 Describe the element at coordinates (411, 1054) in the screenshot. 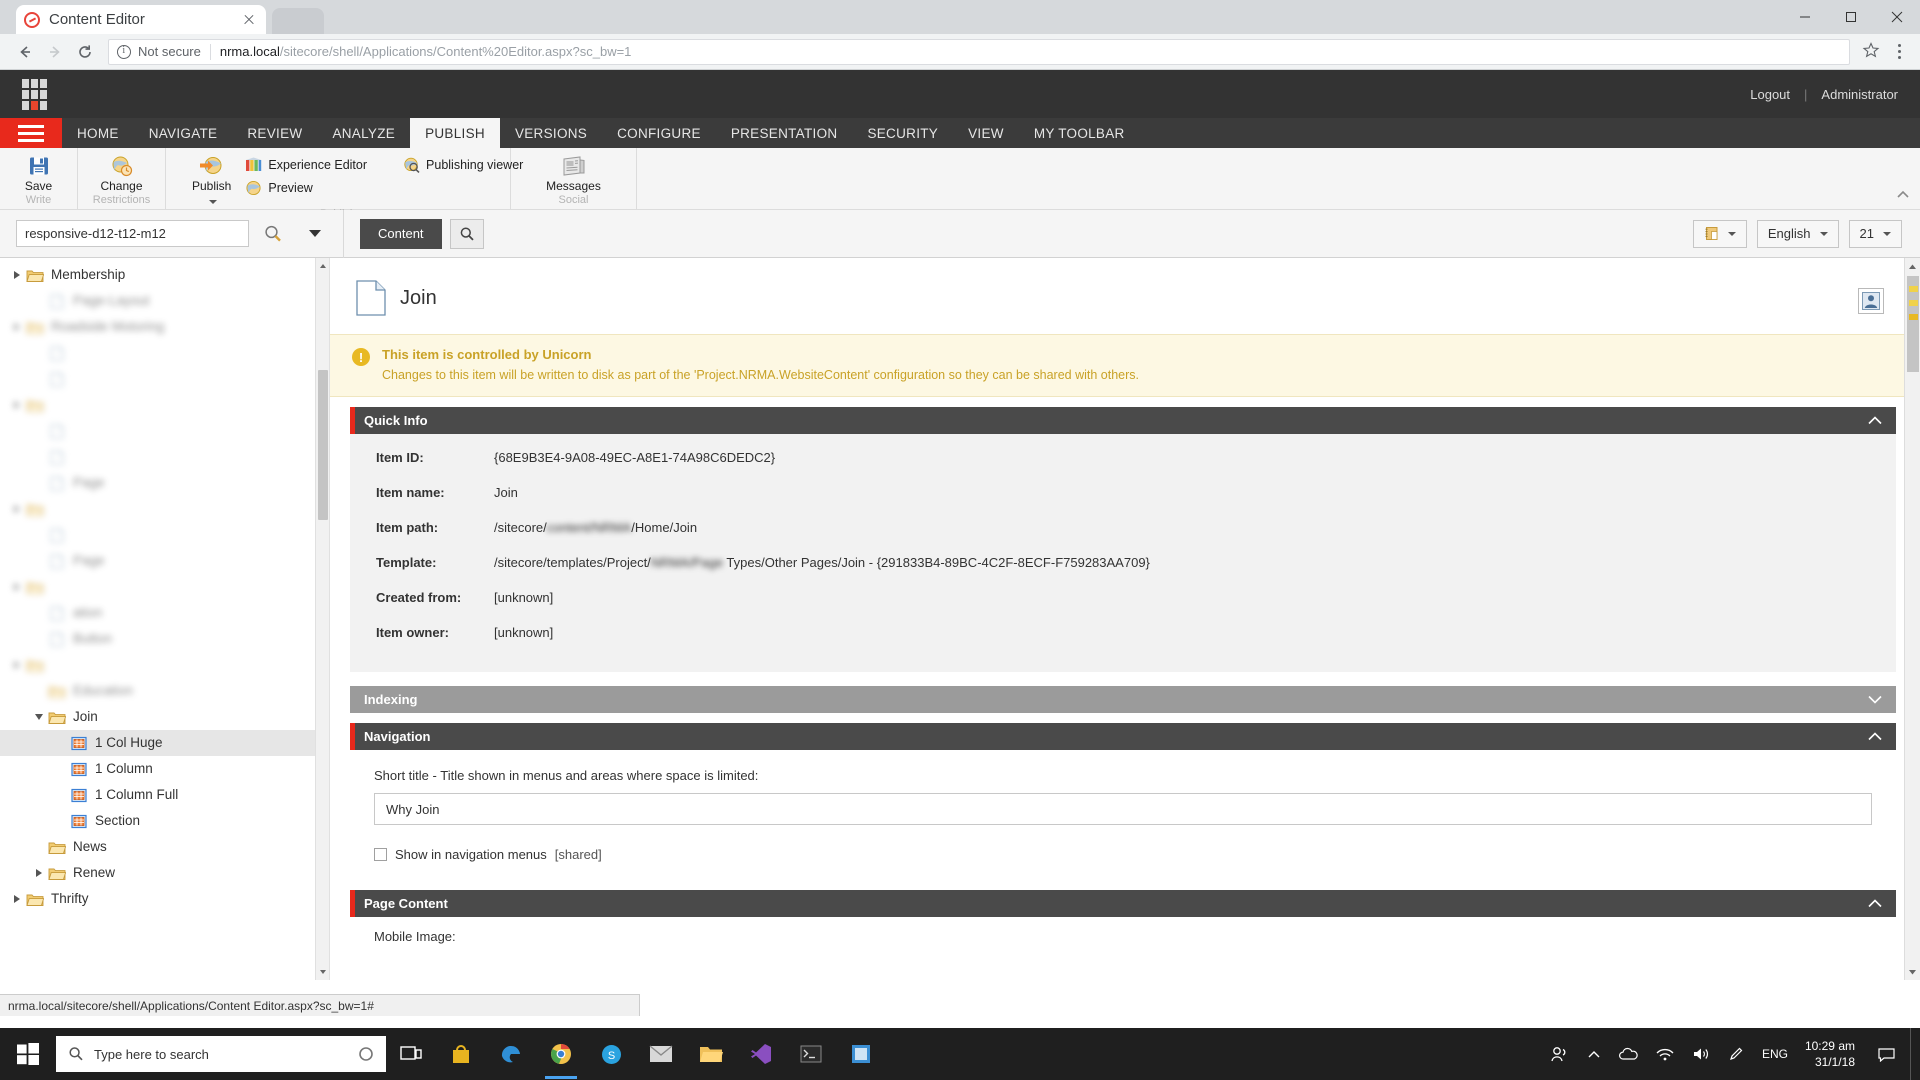

I see `task-view-button` at that location.